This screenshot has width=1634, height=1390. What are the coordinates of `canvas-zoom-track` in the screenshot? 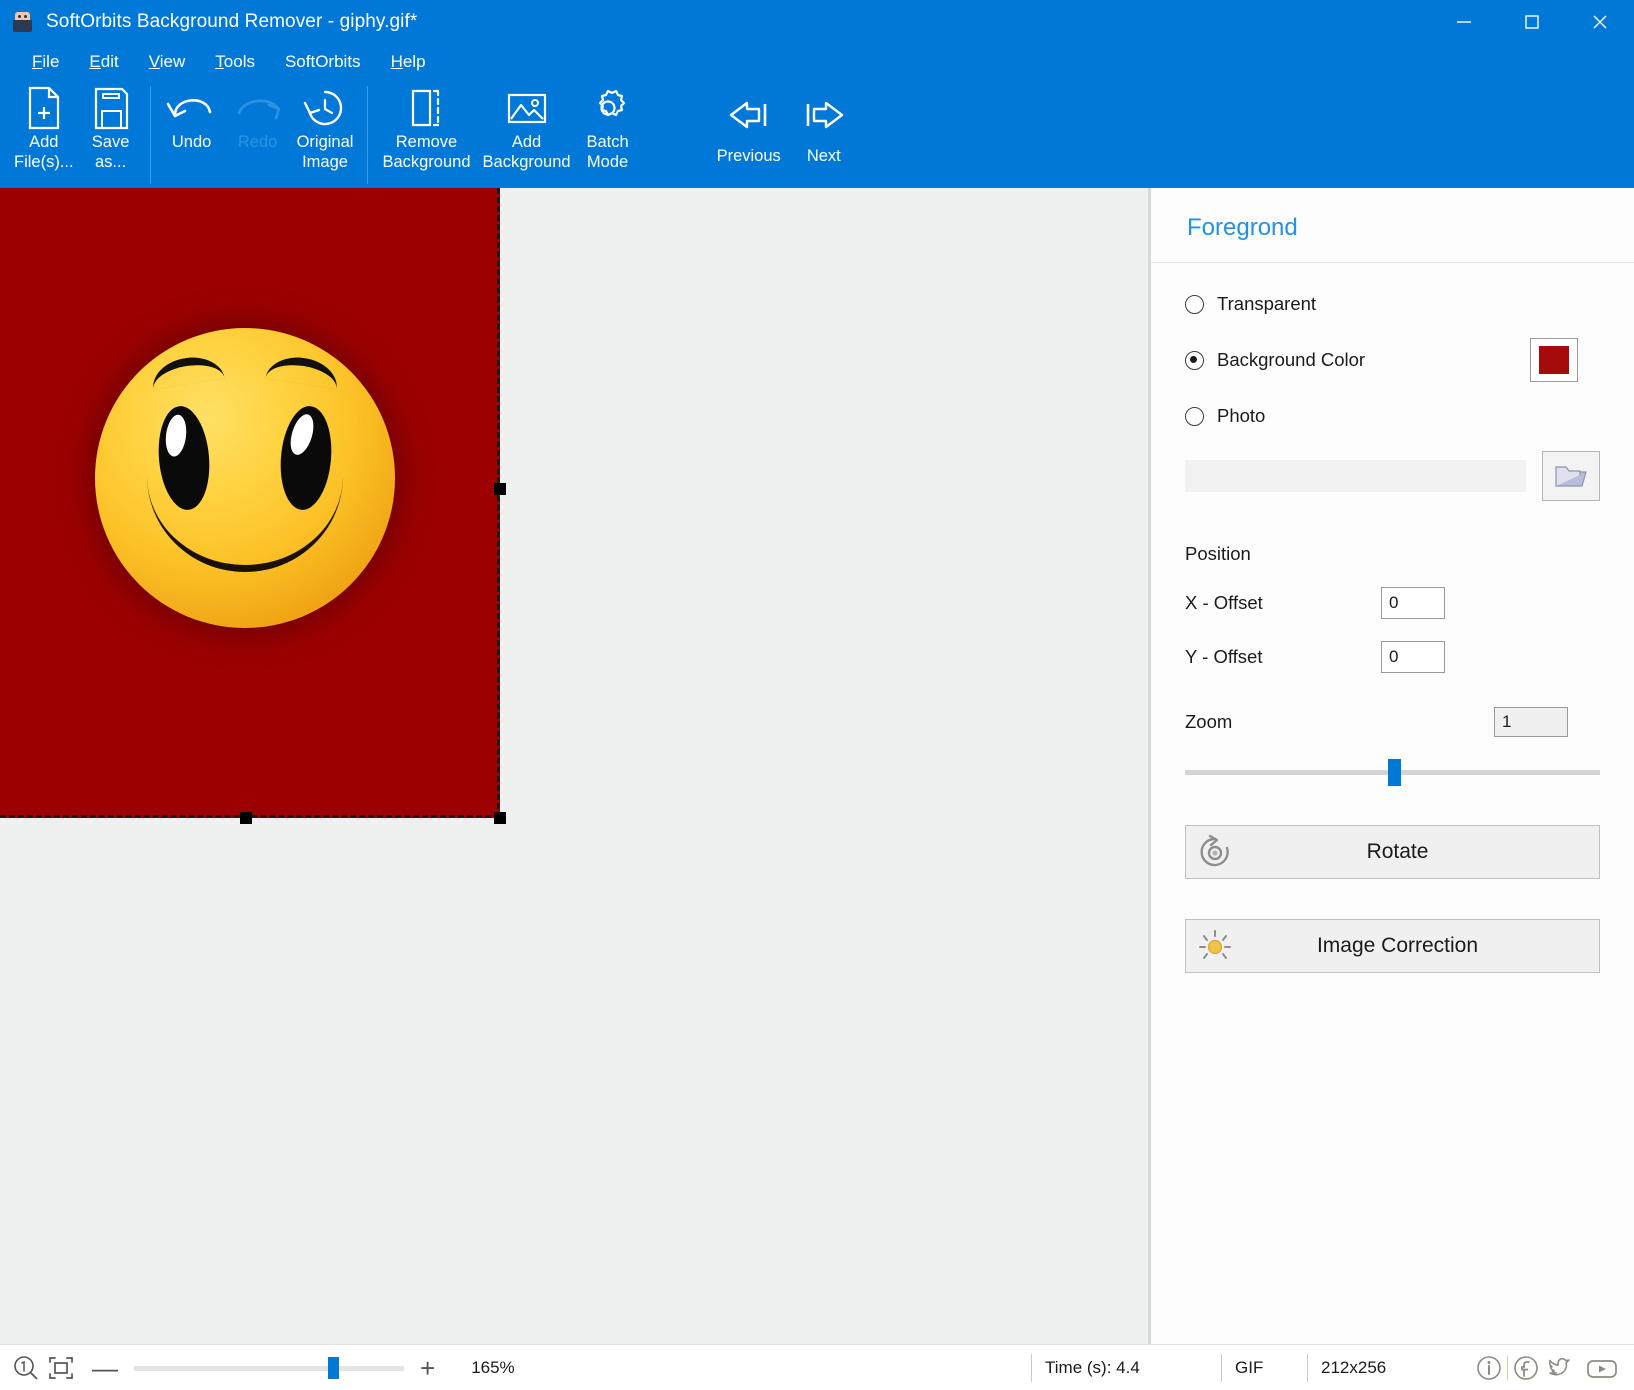 It's located at (269, 1368).